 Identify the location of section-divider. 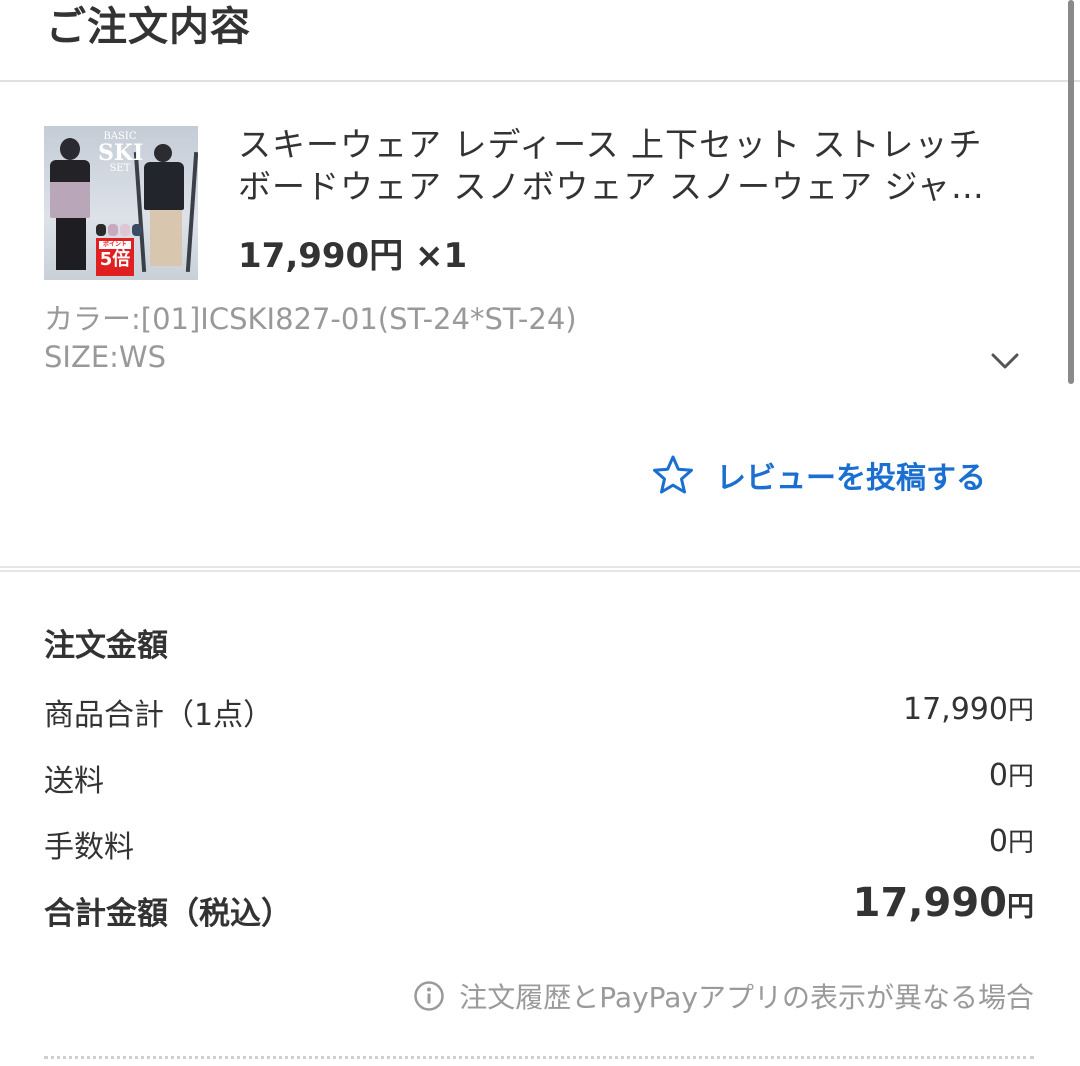
(540, 569).